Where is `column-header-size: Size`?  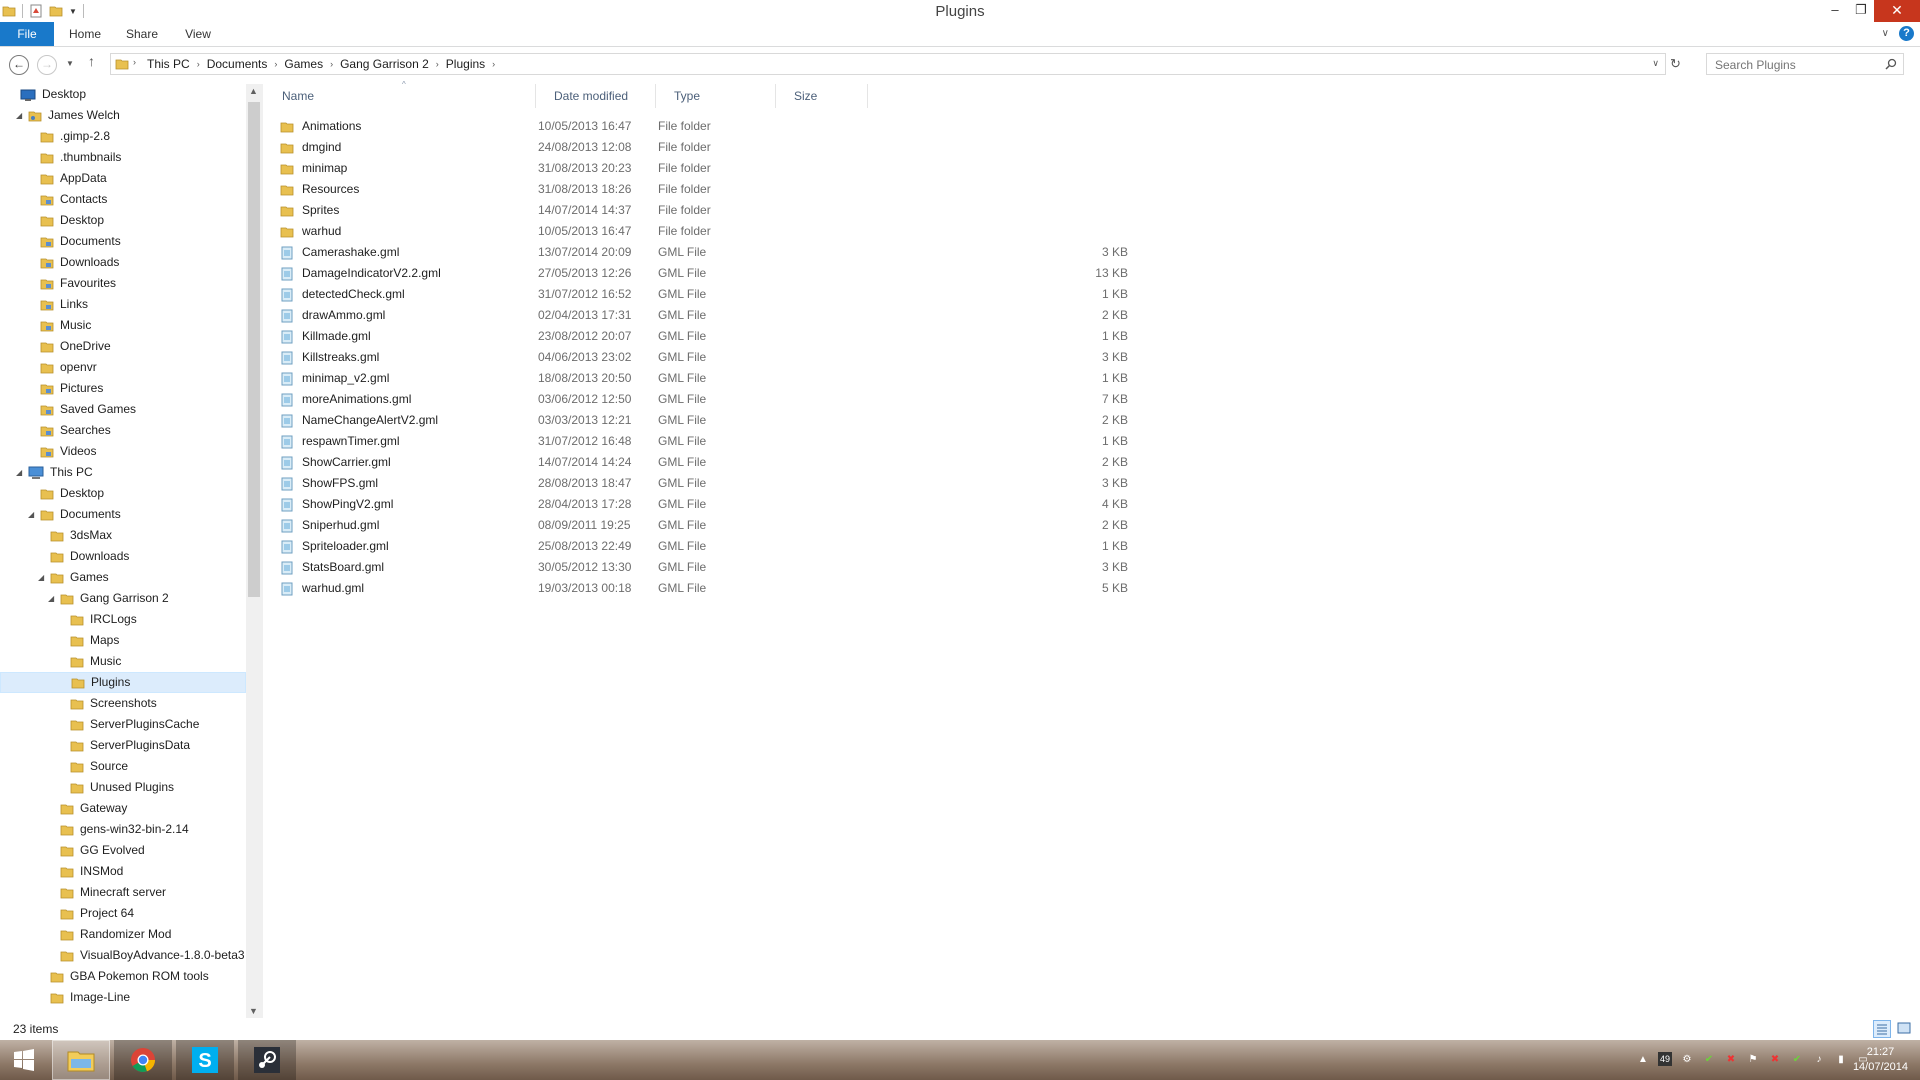 column-header-size: Size is located at coordinates (822, 96).